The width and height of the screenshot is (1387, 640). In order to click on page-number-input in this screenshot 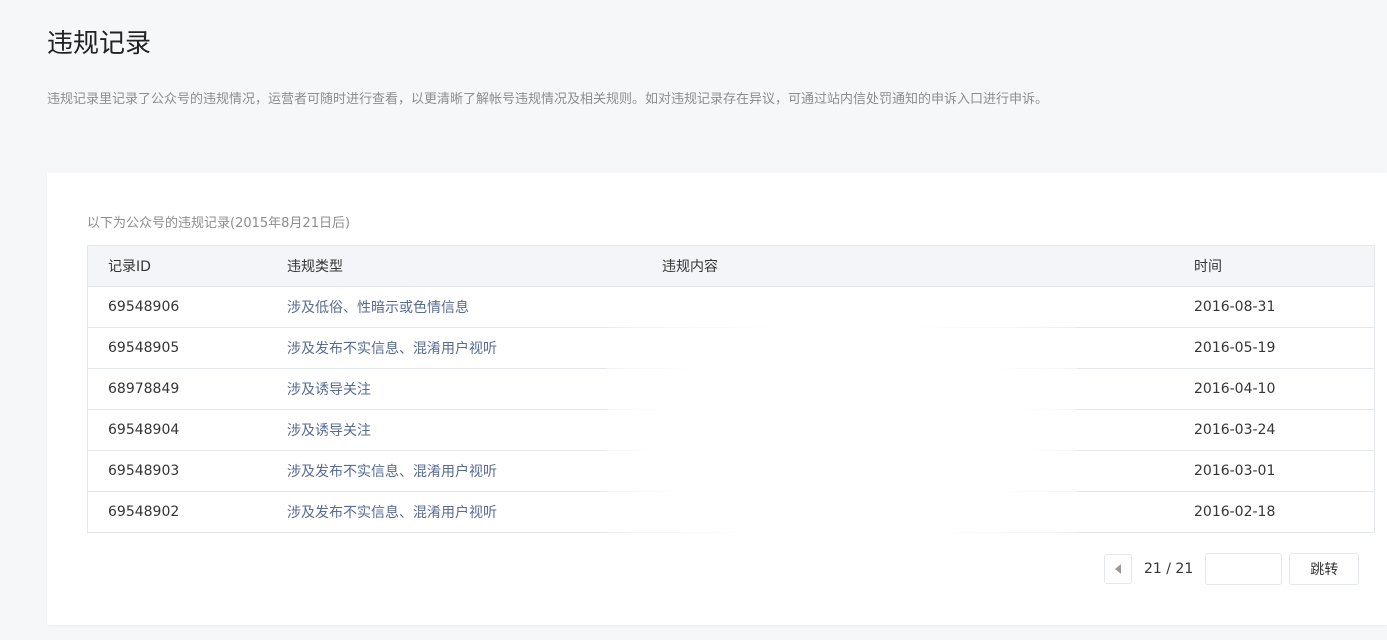, I will do `click(1244, 569)`.